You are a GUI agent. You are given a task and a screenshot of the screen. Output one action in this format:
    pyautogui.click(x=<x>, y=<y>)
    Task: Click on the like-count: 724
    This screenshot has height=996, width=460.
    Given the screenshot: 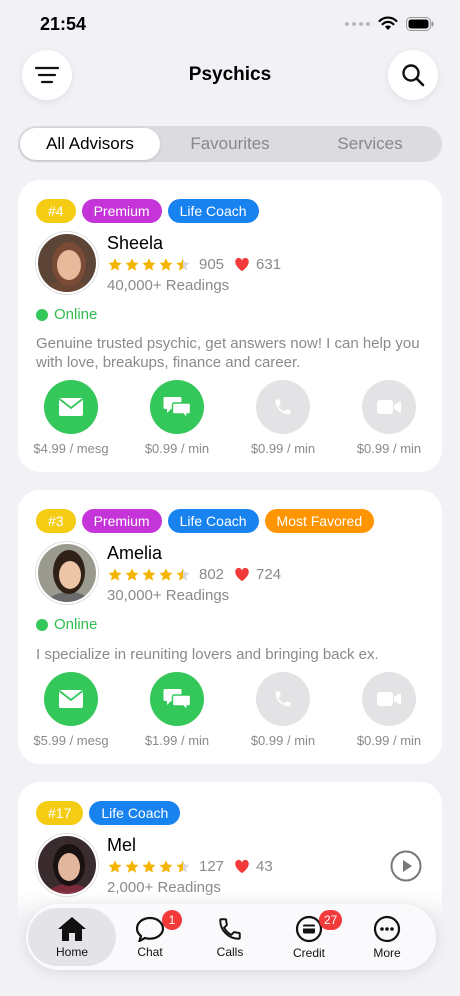 What is the action you would take?
    pyautogui.click(x=269, y=574)
    